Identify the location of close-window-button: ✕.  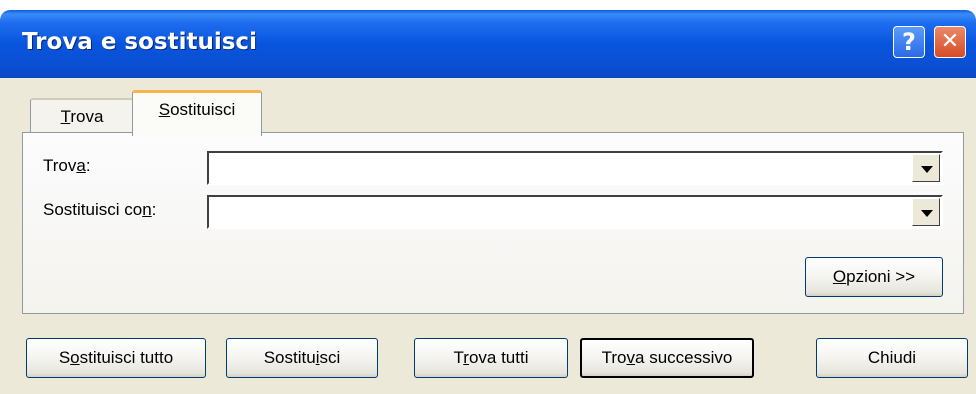
(950, 42).